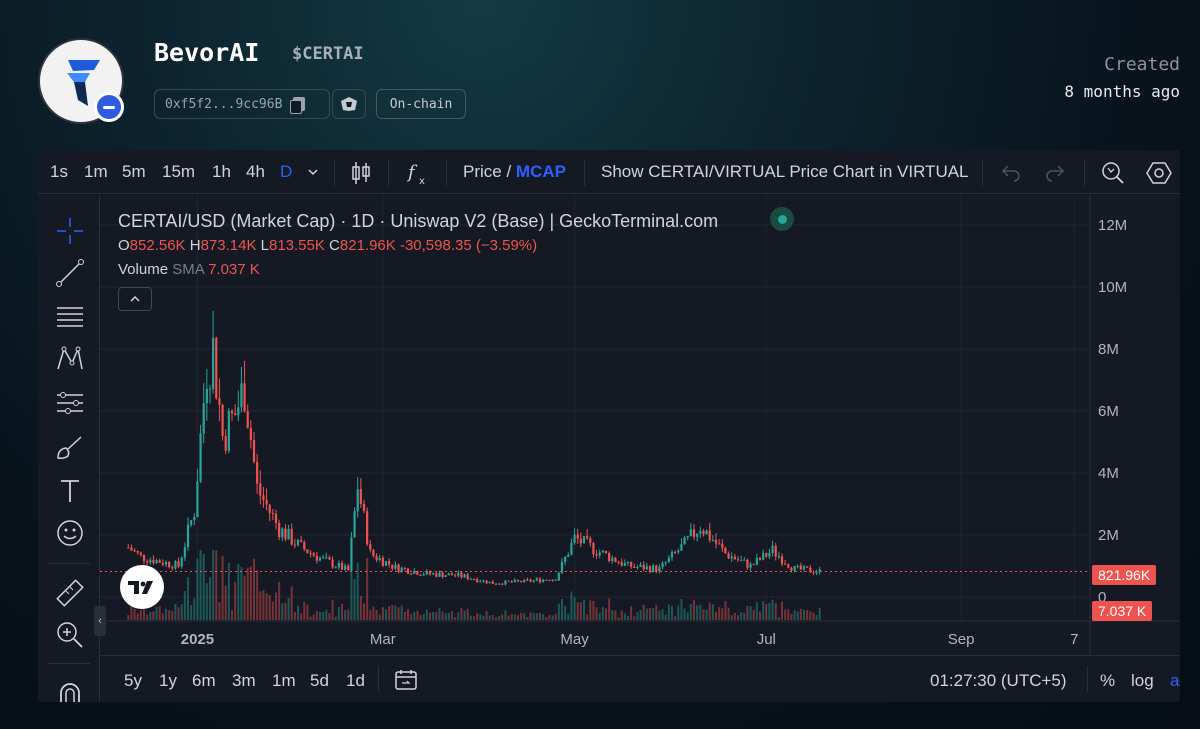  Describe the element at coordinates (70, 491) in the screenshot. I see `text-icon` at that location.